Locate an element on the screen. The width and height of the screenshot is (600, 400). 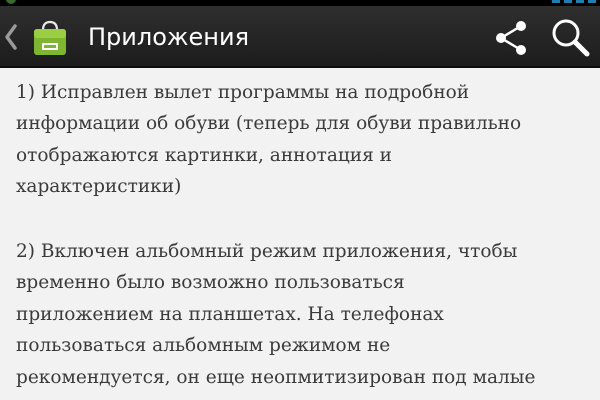
page-title: Приложения is located at coordinates (169, 37).